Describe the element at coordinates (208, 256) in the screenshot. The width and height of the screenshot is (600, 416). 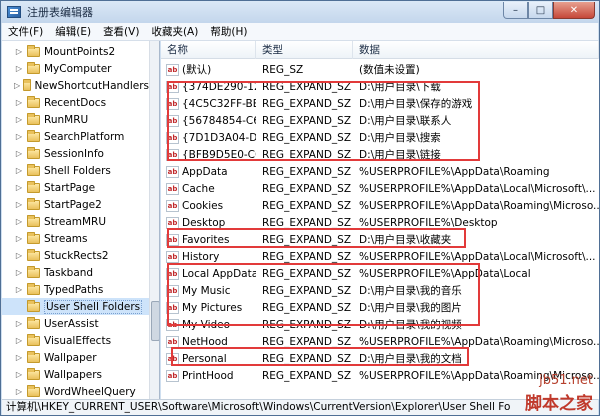
I see `value-name-cell: ab History` at that location.